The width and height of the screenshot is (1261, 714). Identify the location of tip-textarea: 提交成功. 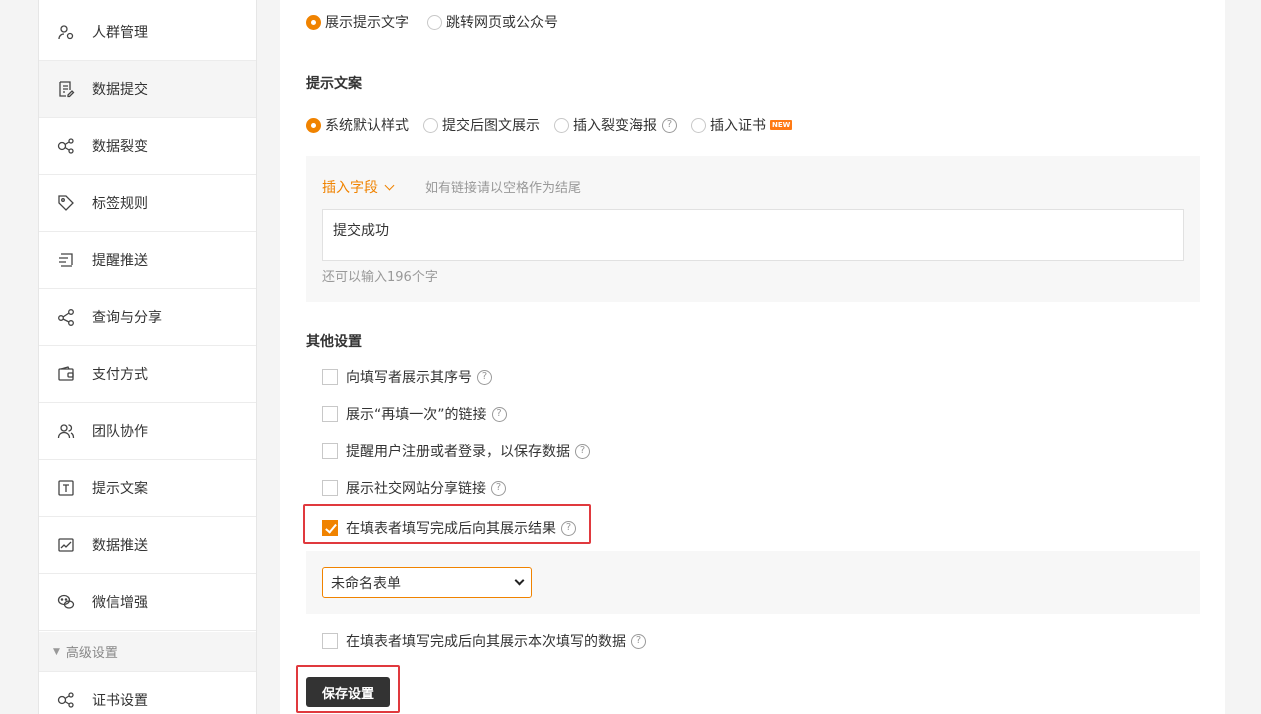
(753, 235).